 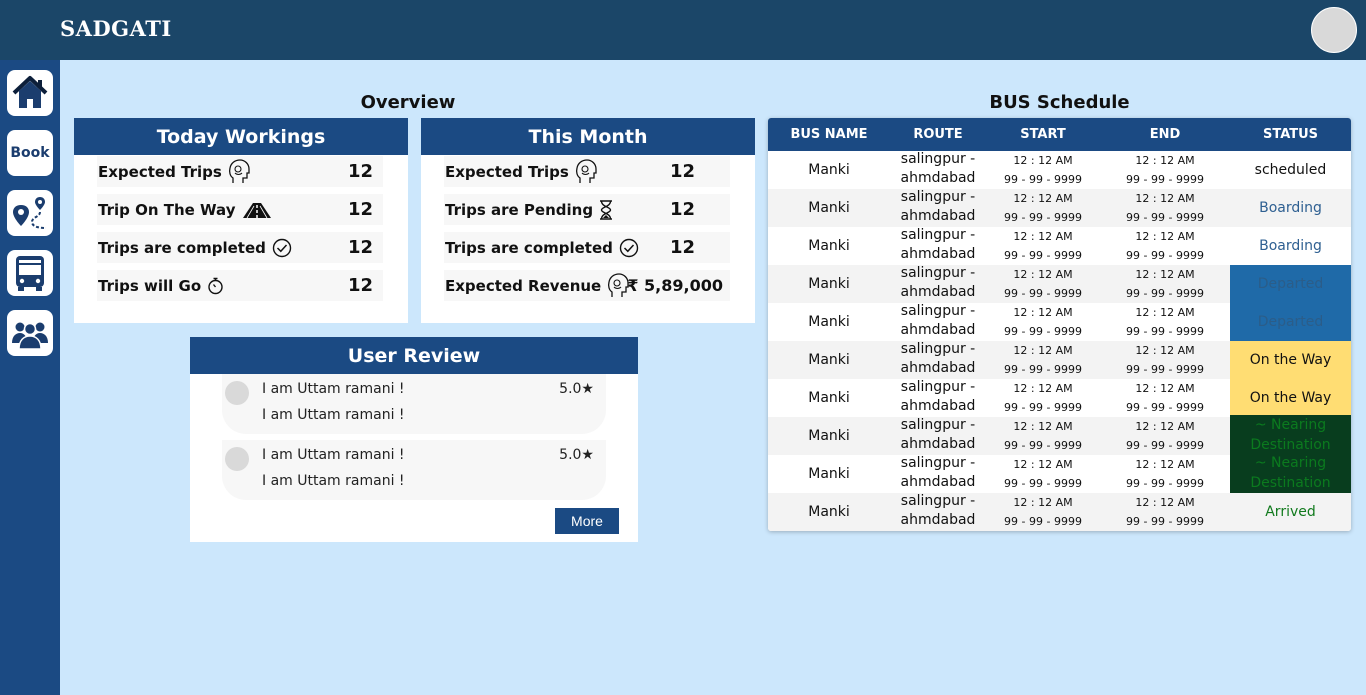 I want to click on sidebar-item-book: Book, so click(x=30, y=153).